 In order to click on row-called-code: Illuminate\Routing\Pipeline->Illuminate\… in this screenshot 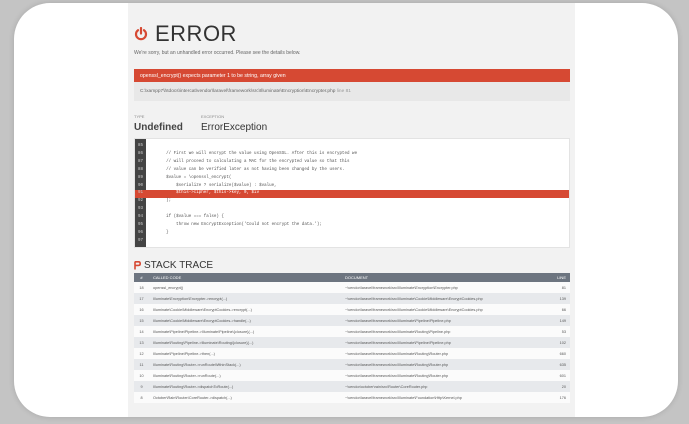, I will do `click(203, 342)`.